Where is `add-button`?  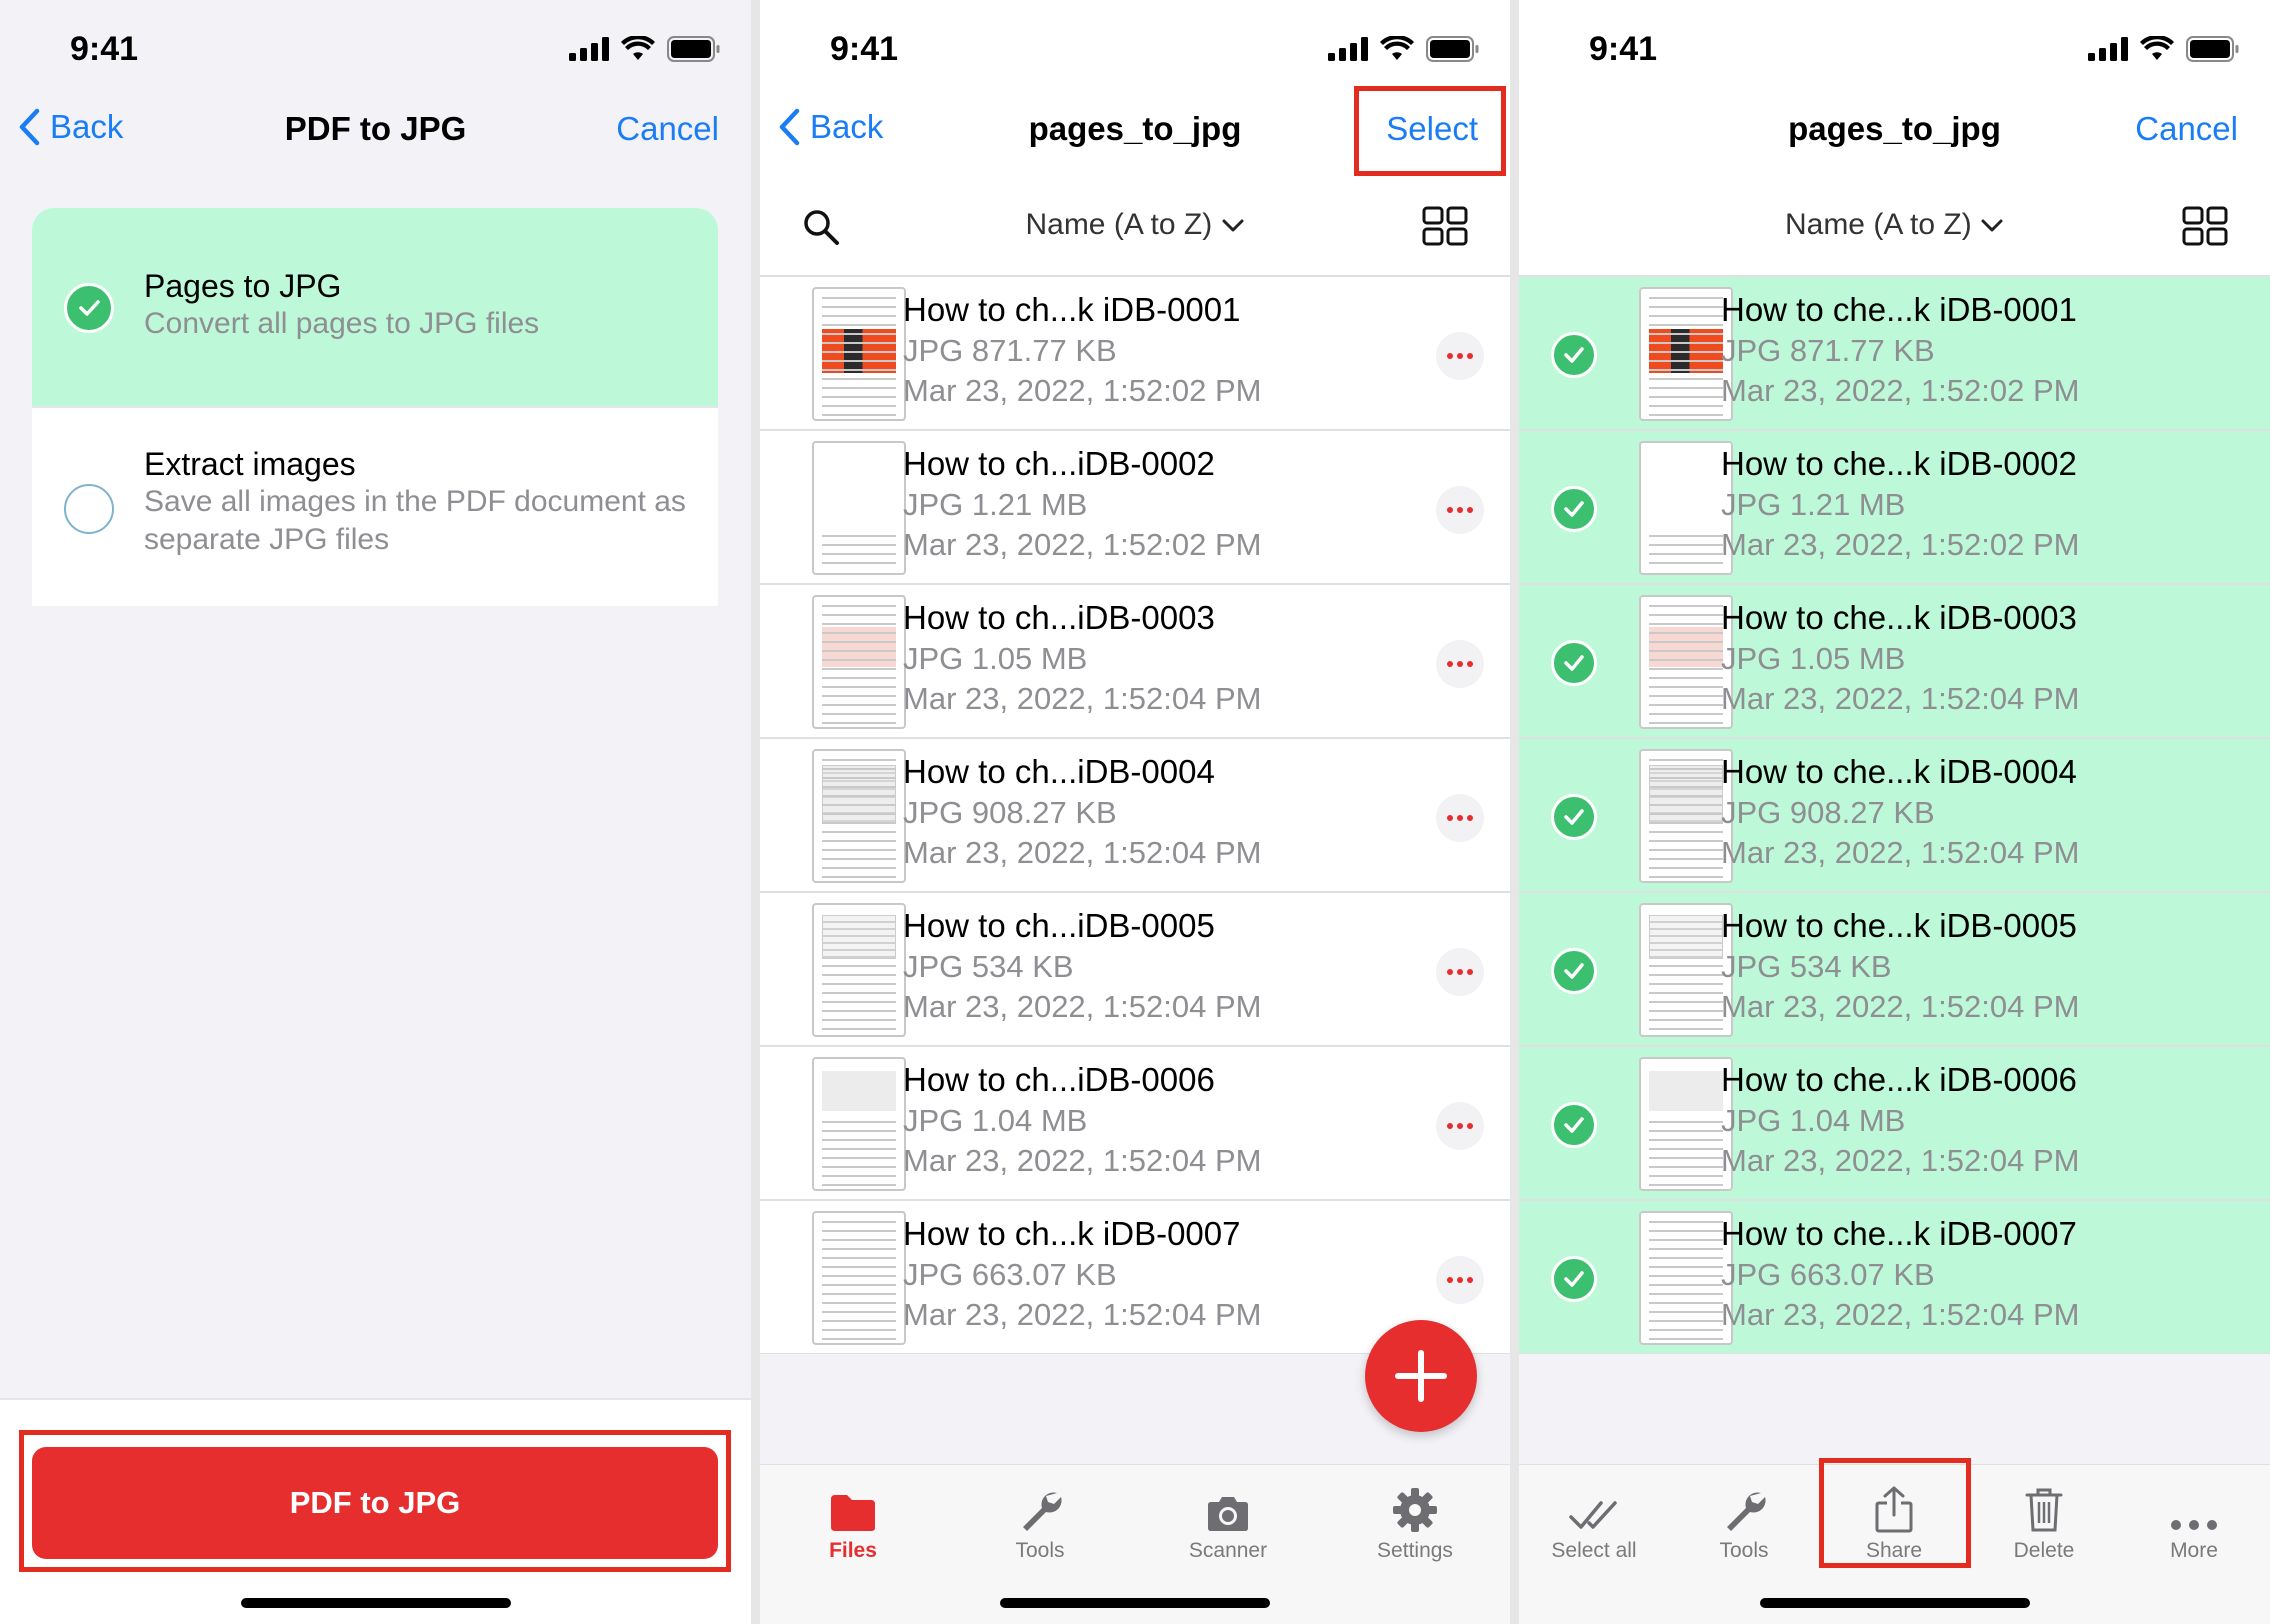
add-button is located at coordinates (1421, 1376).